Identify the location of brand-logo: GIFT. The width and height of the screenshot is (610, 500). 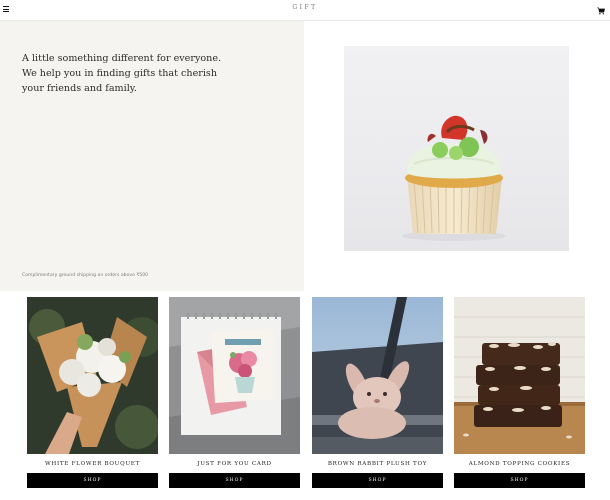
(305, 7).